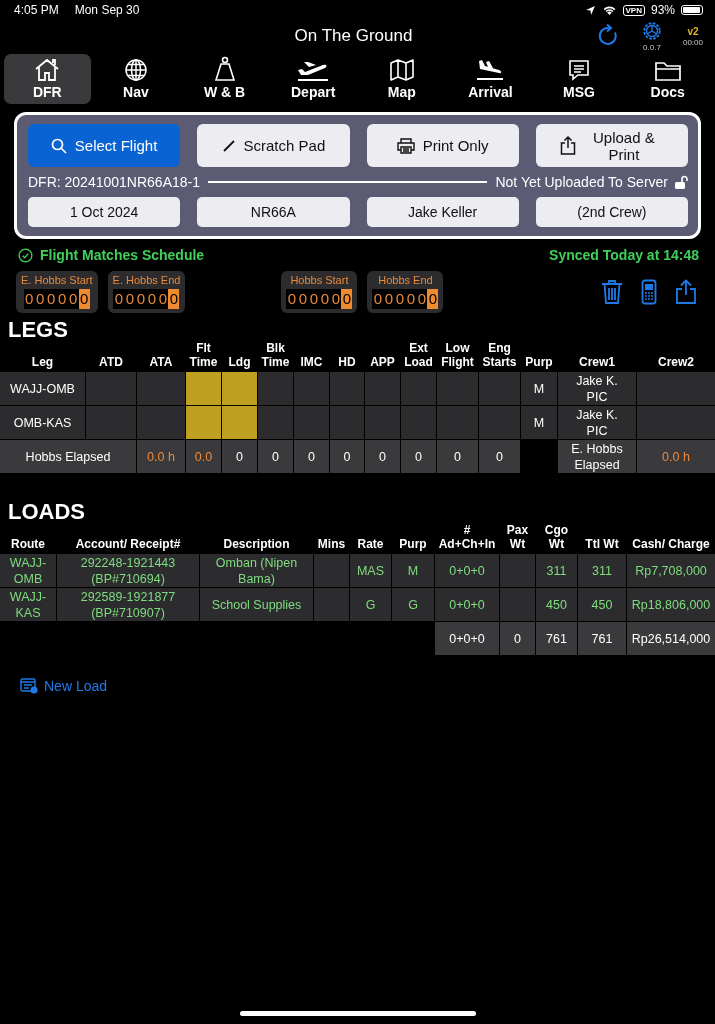 This screenshot has width=715, height=1024. I want to click on trash-icon, so click(612, 292).